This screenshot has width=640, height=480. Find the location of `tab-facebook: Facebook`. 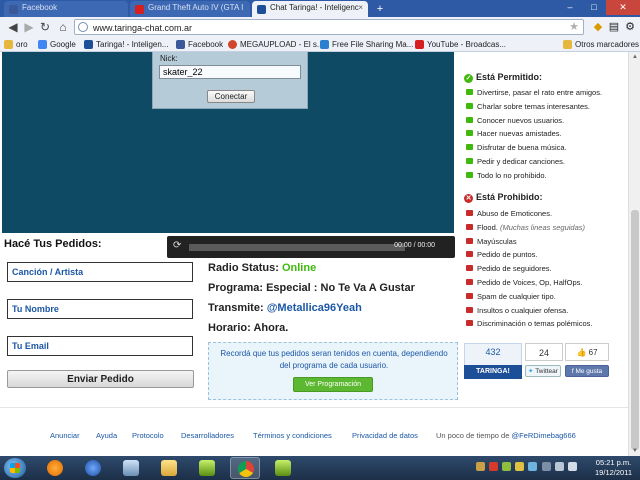

tab-facebook: Facebook is located at coordinates (66, 9).